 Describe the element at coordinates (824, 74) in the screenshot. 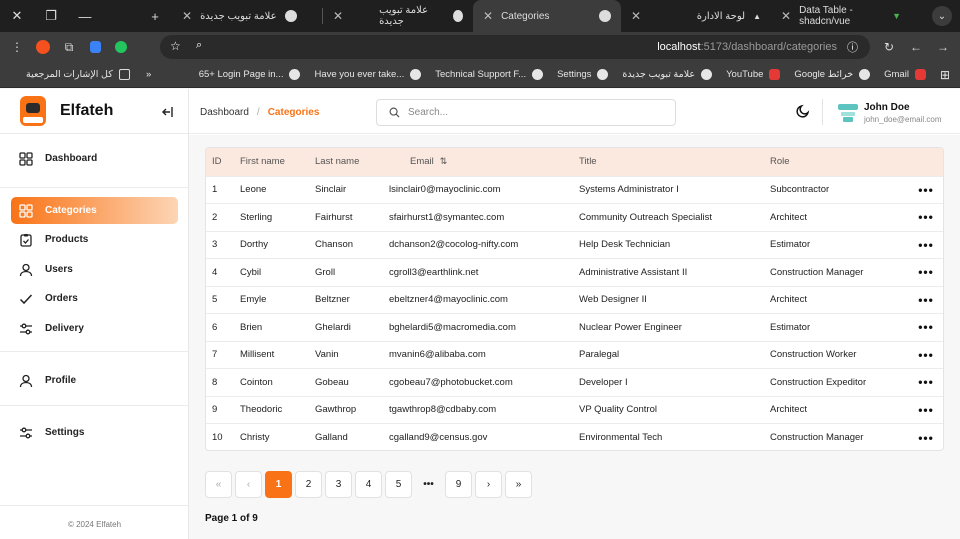

I see `bookmark-label: Google خرائط` at that location.